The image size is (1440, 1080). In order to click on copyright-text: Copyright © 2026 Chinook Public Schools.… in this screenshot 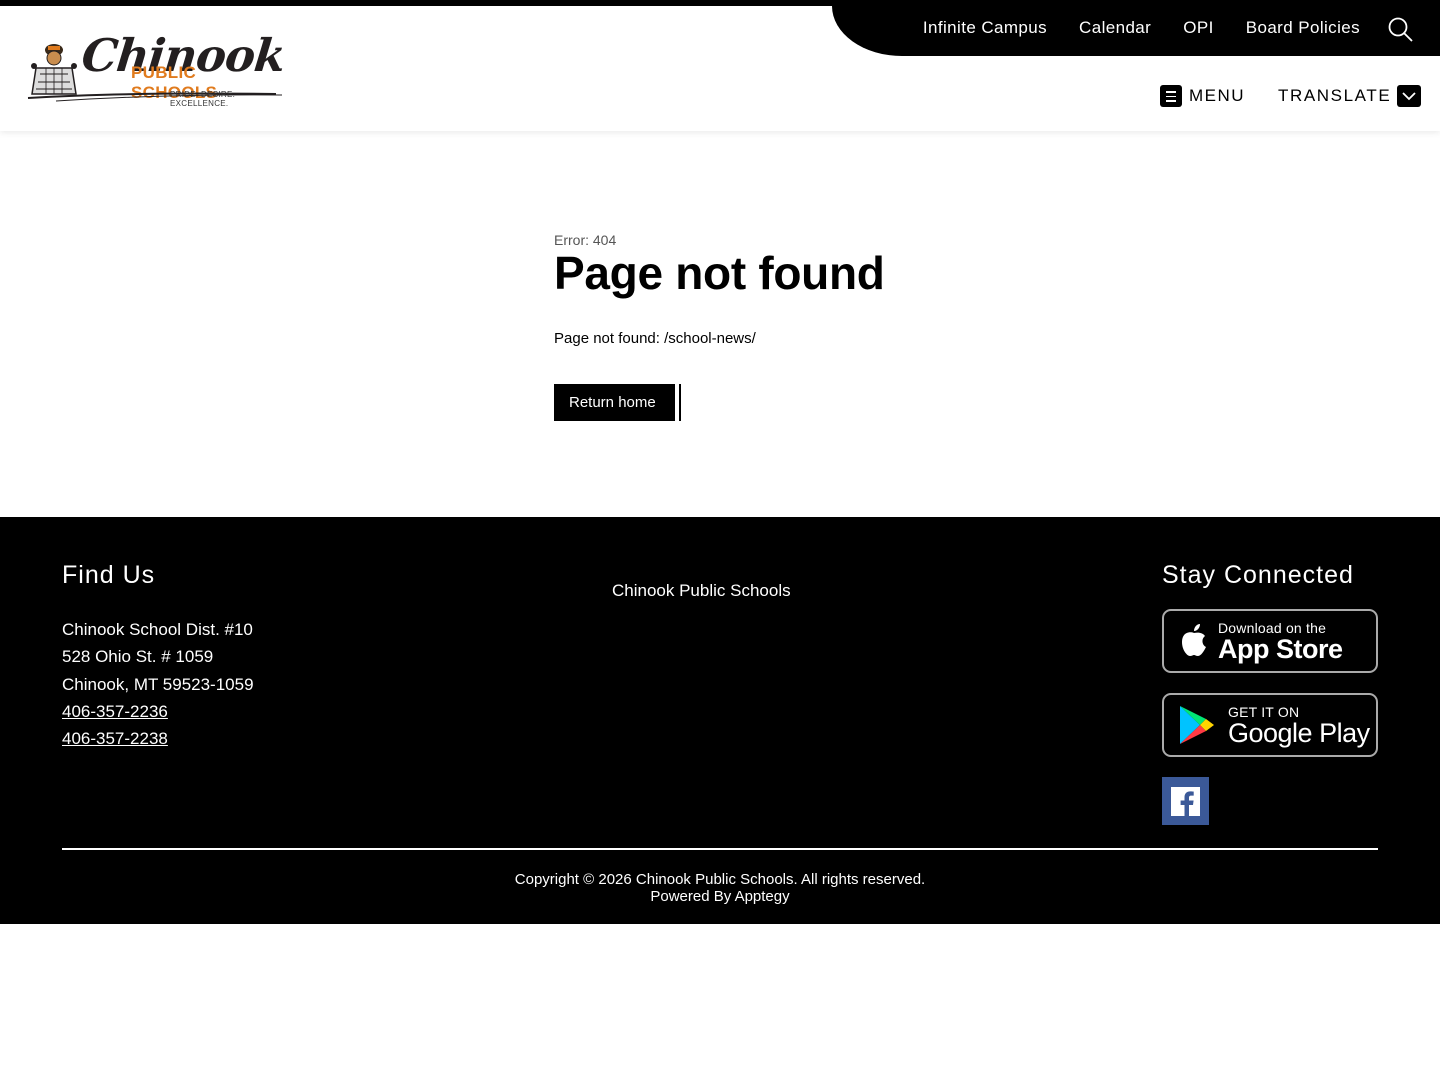, I will do `click(720, 879)`.